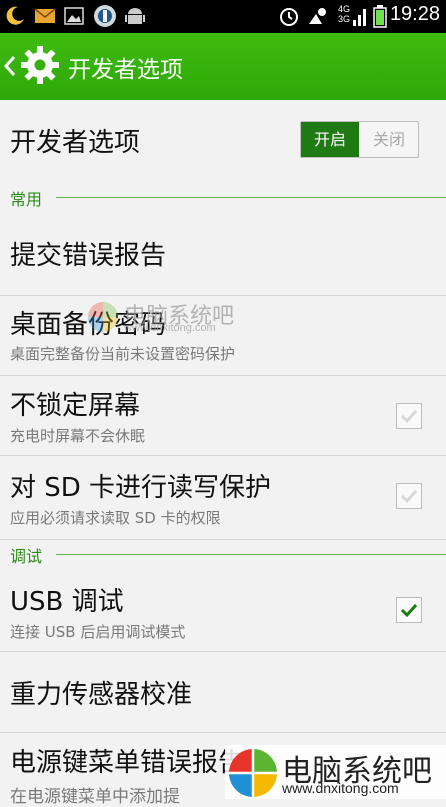  What do you see at coordinates (101, 695) in the screenshot?
I see `item-title: 重力传感器校准` at bounding box center [101, 695].